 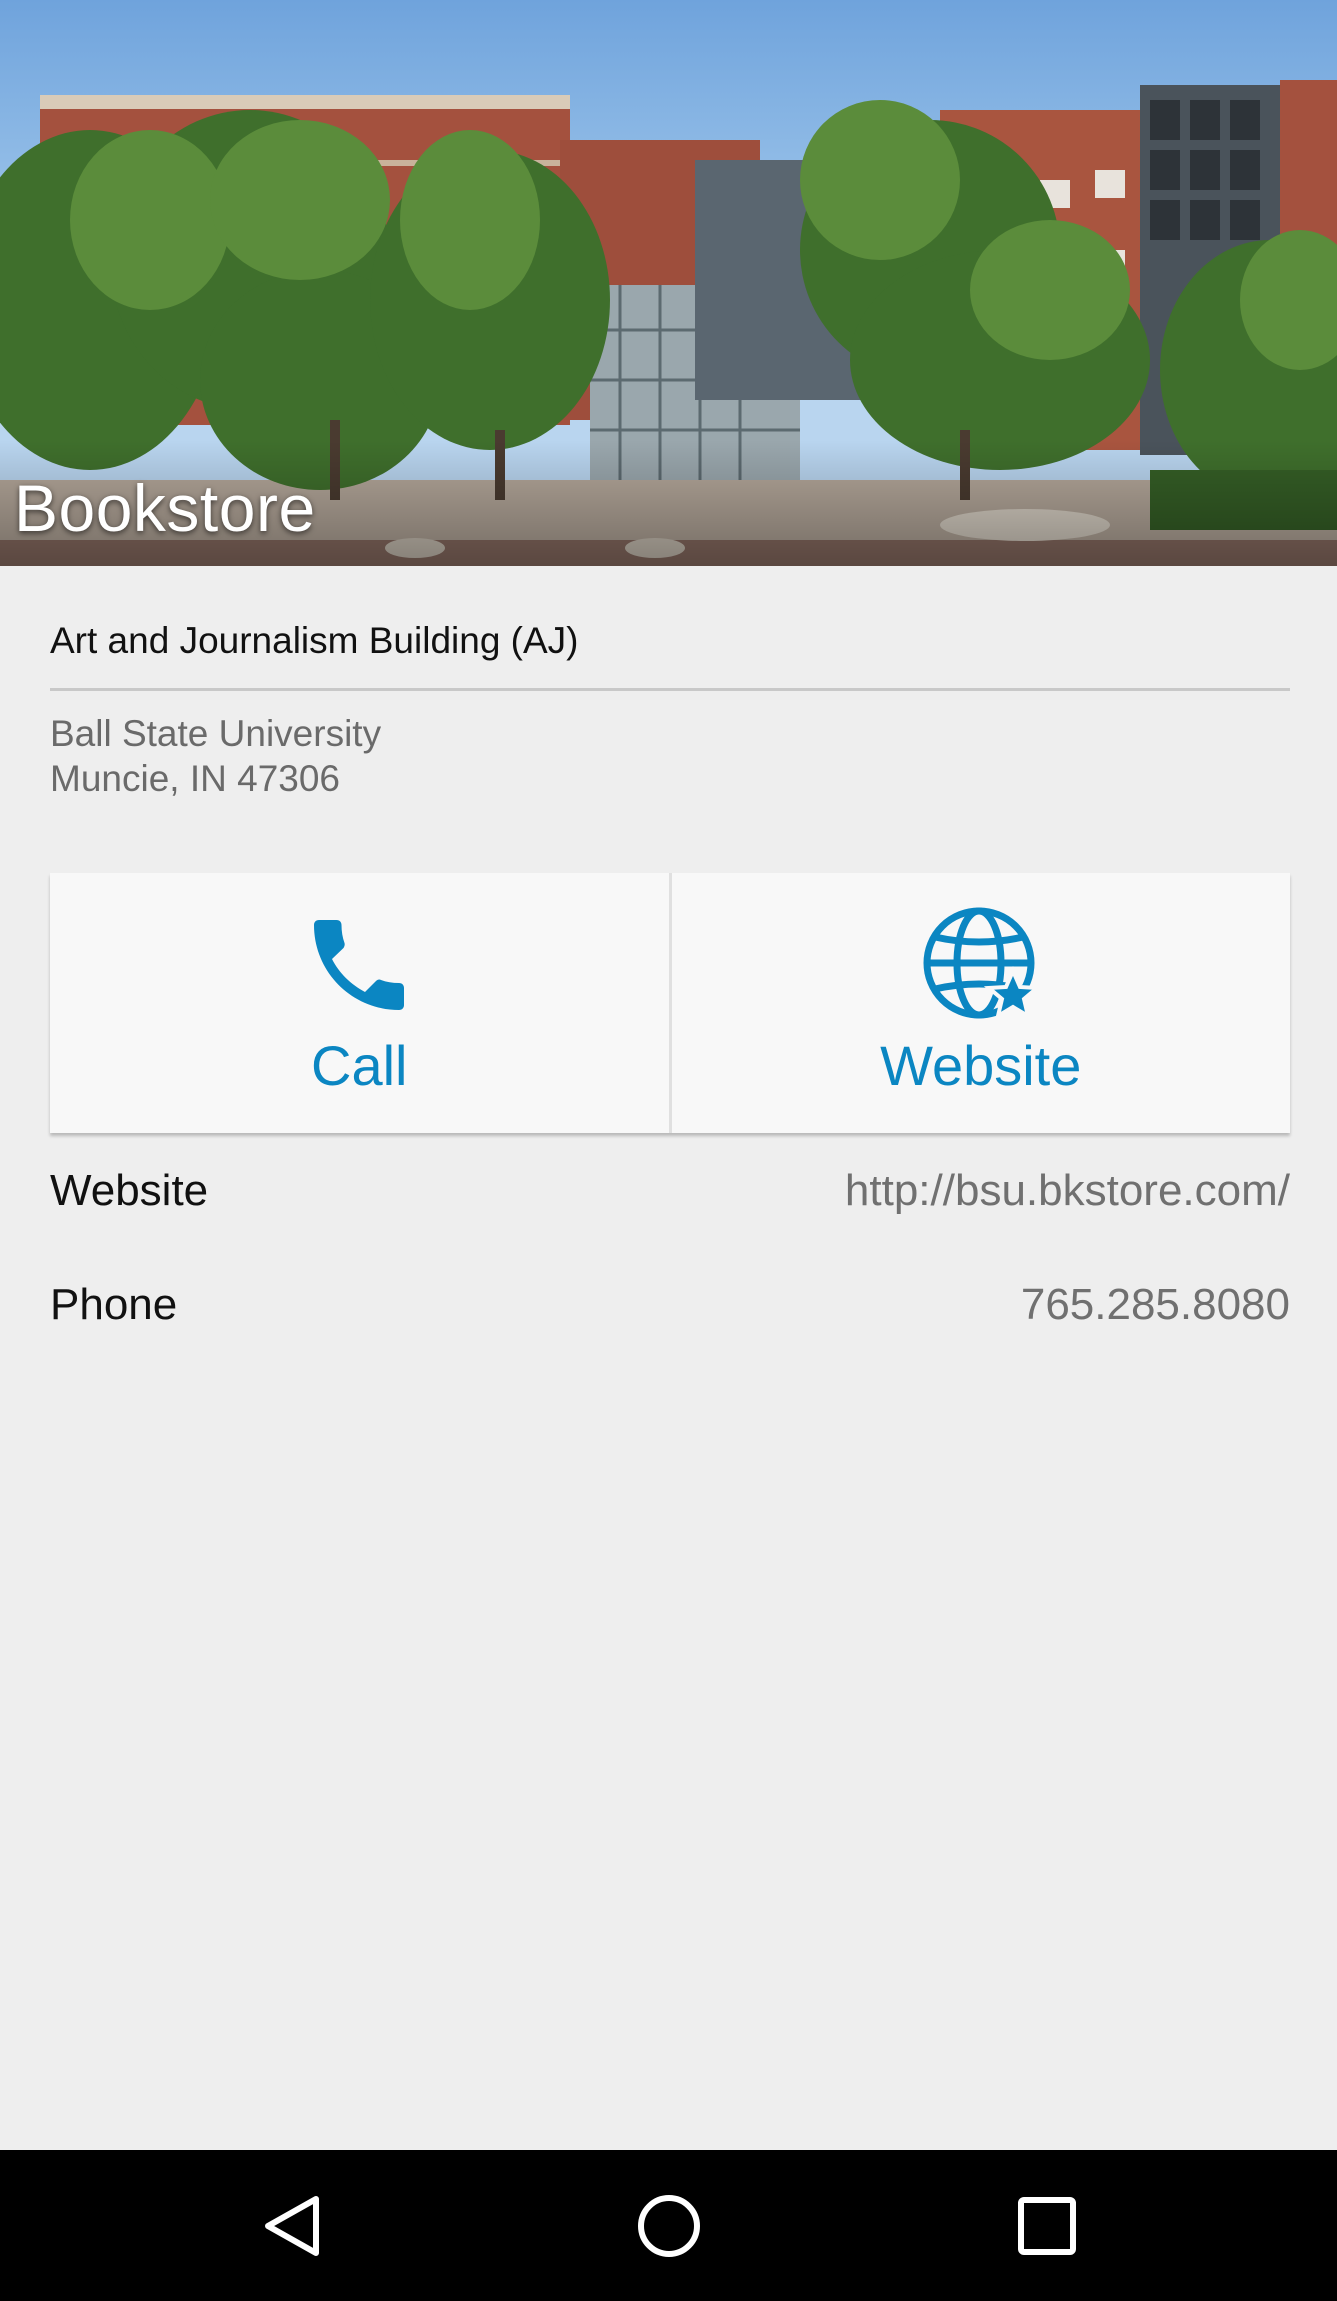 What do you see at coordinates (670, 1191) in the screenshot?
I see `website-row: Website http://bsu.bkstore.com/` at bounding box center [670, 1191].